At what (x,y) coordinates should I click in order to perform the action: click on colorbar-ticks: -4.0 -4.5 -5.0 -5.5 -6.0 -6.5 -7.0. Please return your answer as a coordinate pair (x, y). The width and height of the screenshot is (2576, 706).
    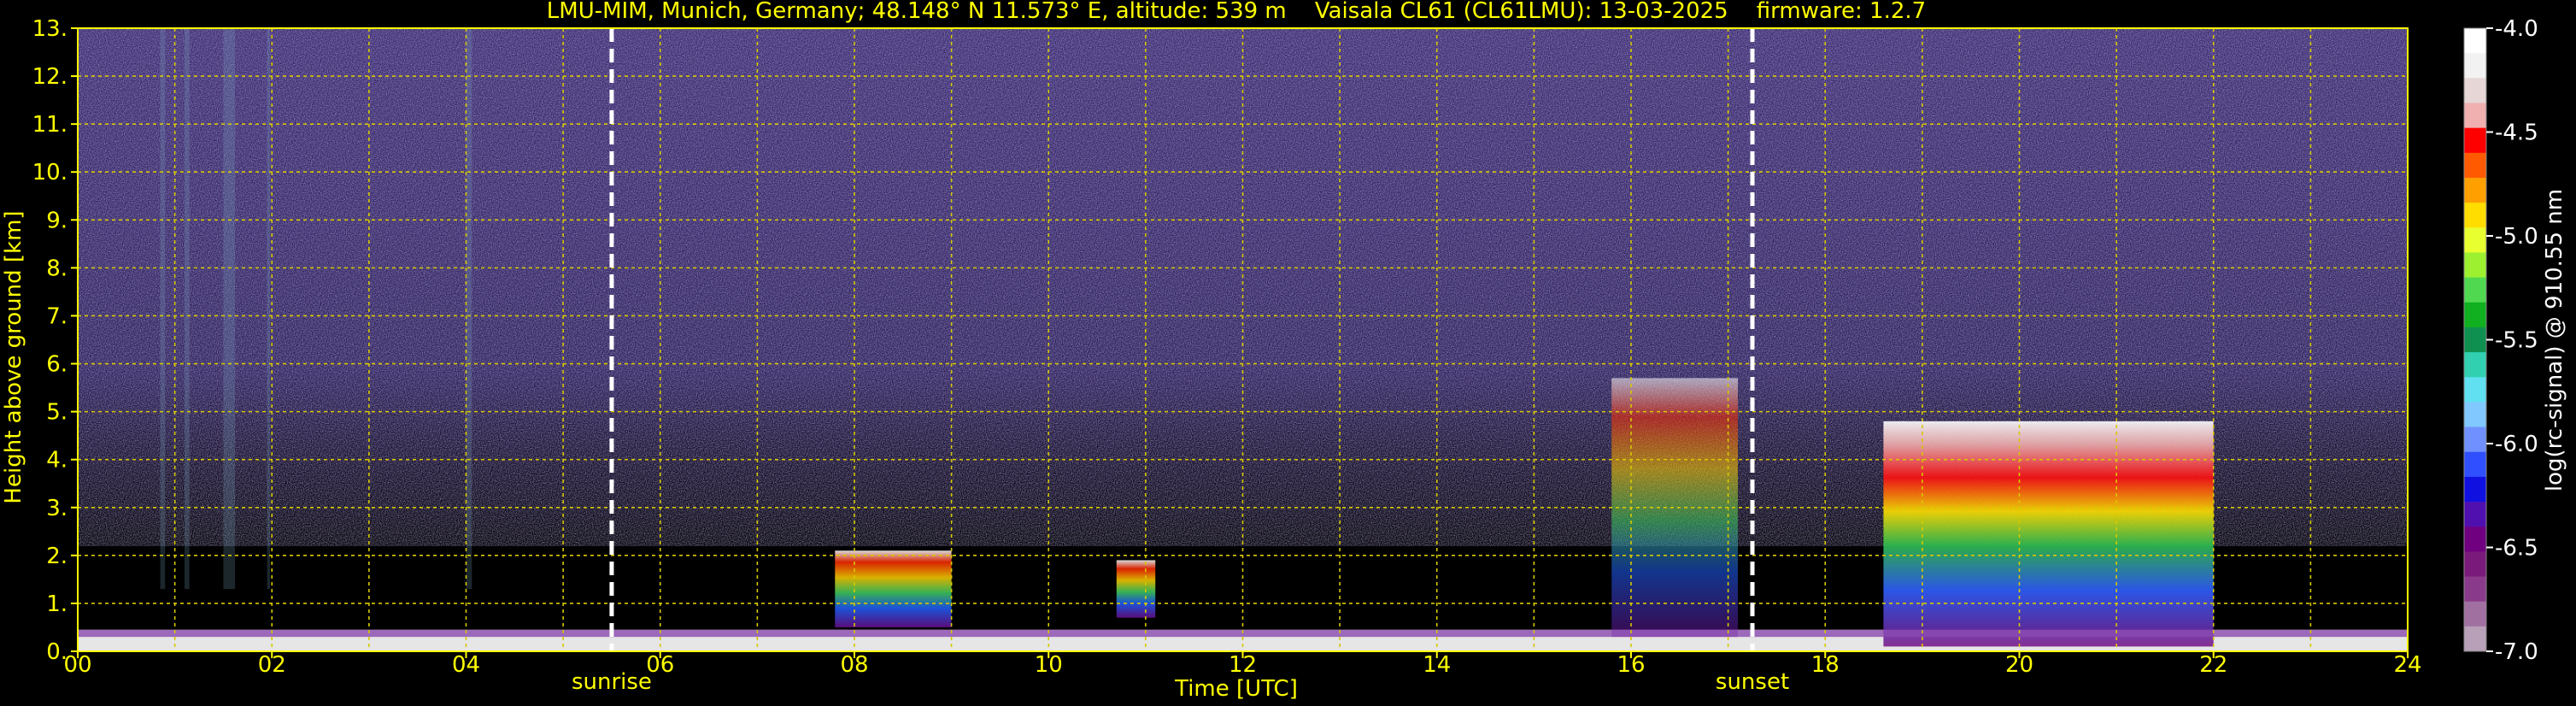
    Looking at the image, I should click on (2512, 340).